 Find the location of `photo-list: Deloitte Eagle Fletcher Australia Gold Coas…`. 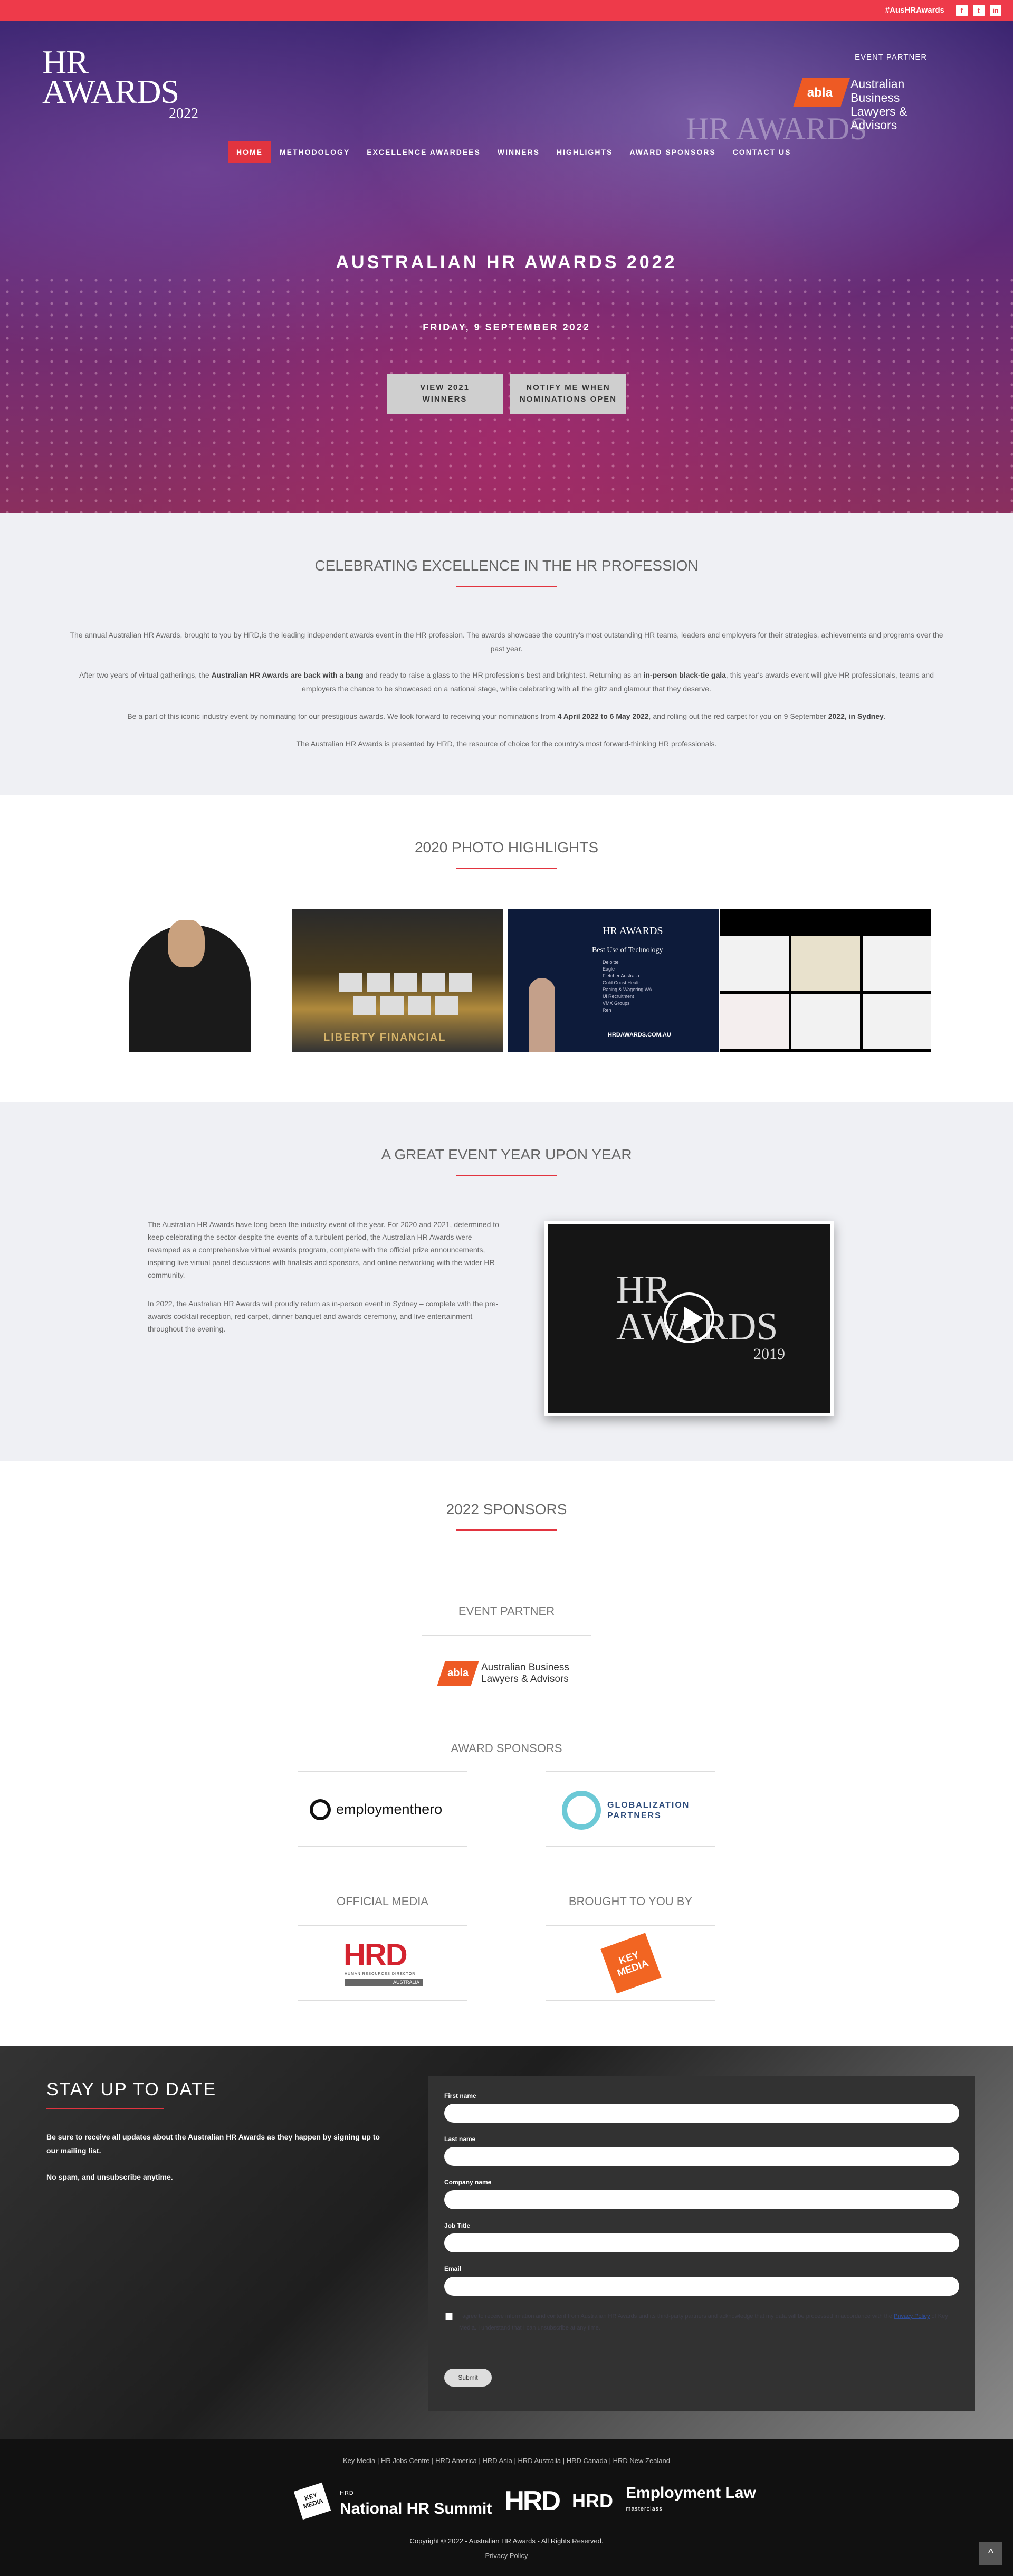

photo-list: Deloitte Eagle Fletcher Australia Gold Coas… is located at coordinates (627, 986).